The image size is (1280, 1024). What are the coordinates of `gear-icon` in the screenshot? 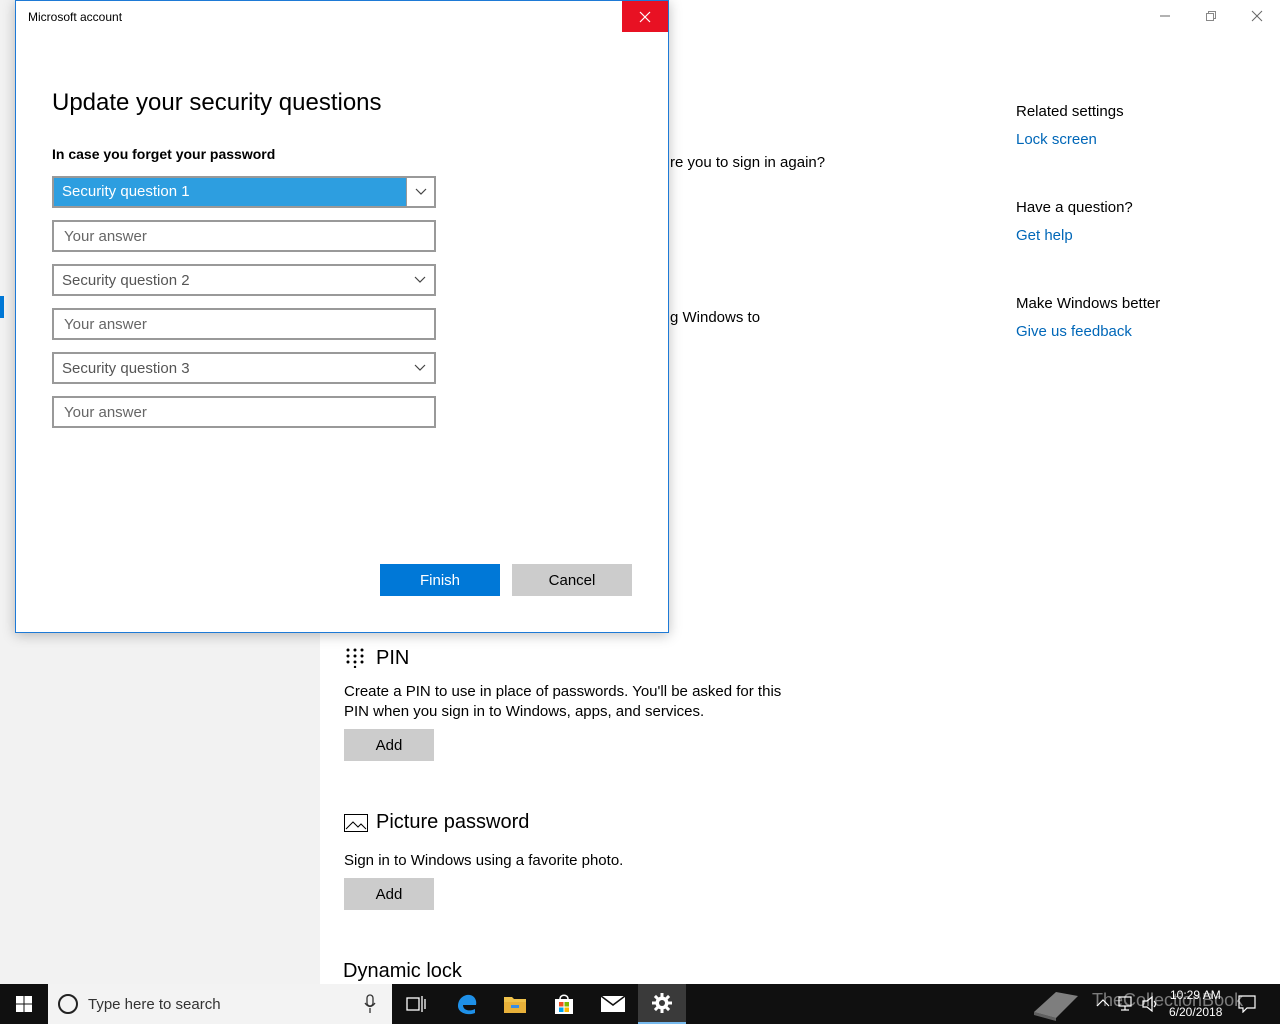 It's located at (662, 1003).